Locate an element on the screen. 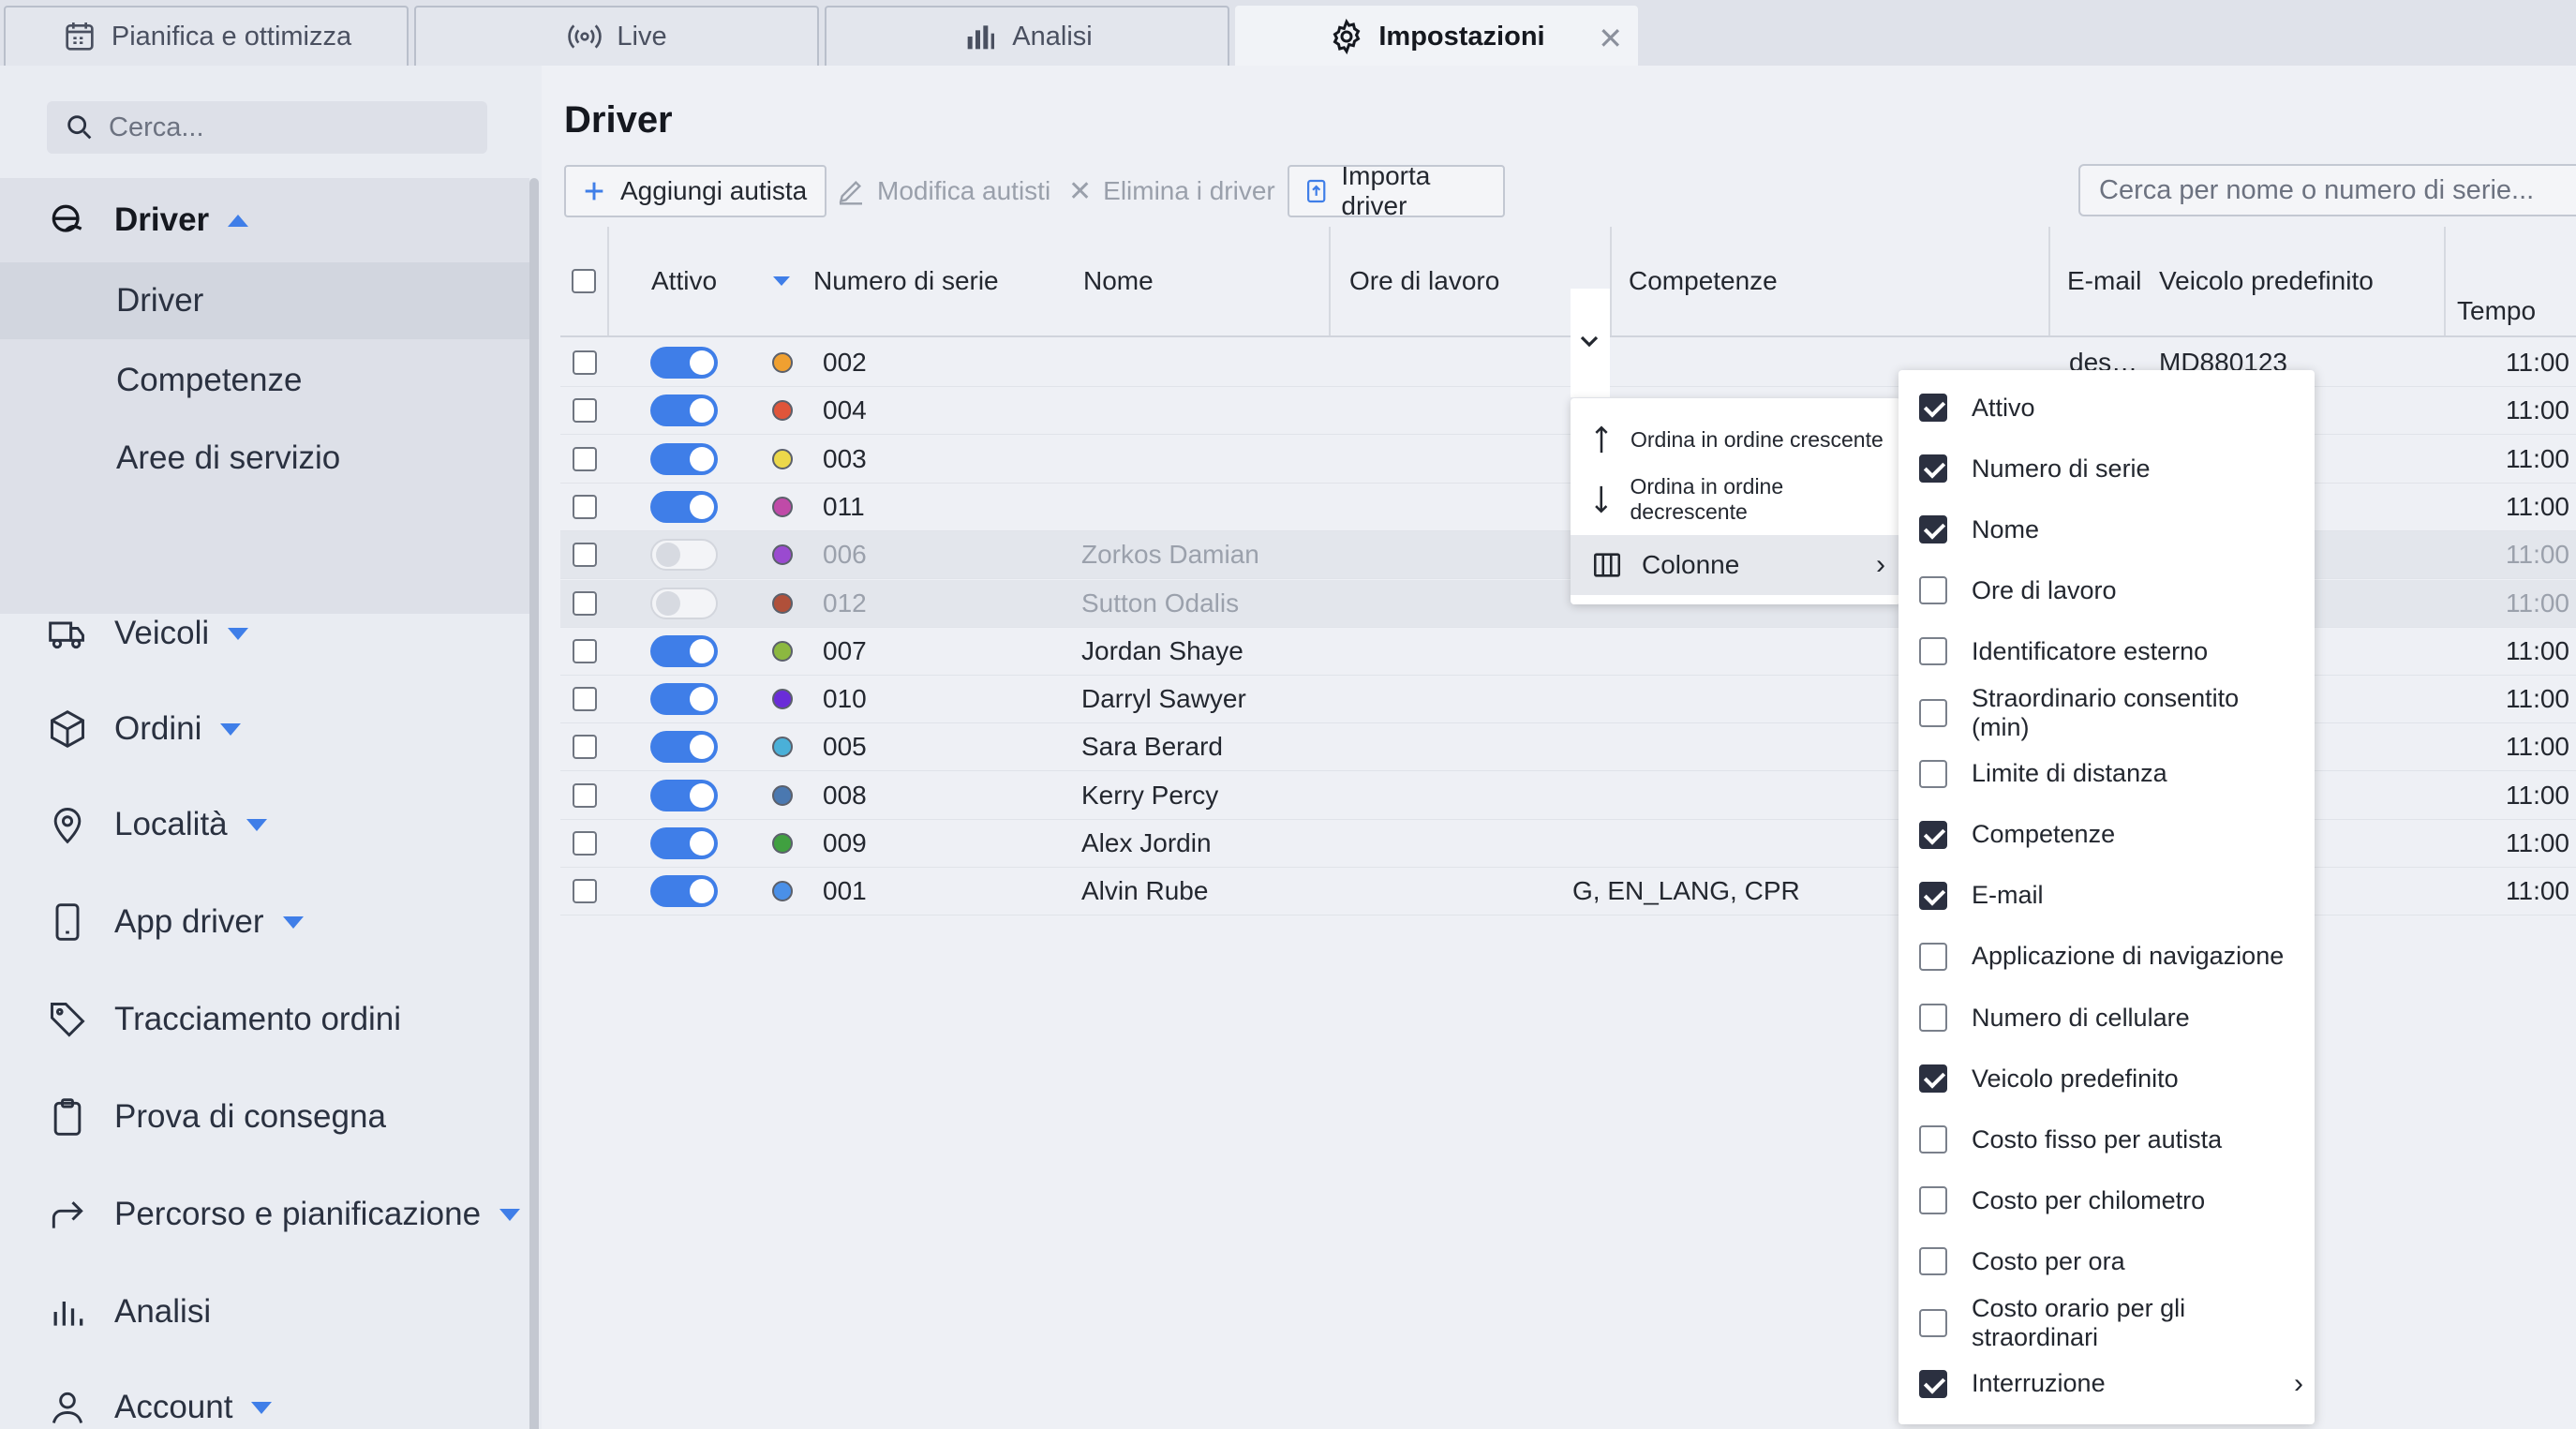 The width and height of the screenshot is (2576, 1429). header-serial: Numero di serie is located at coordinates (917, 281).